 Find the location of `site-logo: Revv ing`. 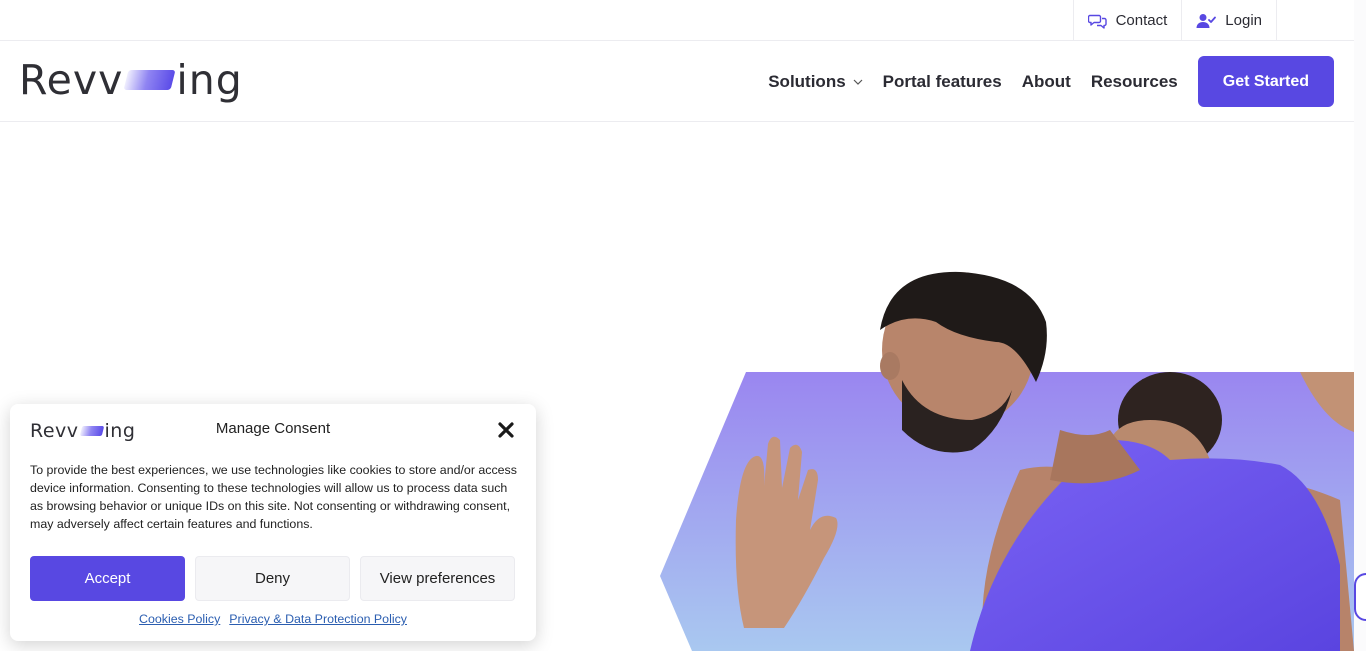

site-logo: Revv ing is located at coordinates (131, 80).